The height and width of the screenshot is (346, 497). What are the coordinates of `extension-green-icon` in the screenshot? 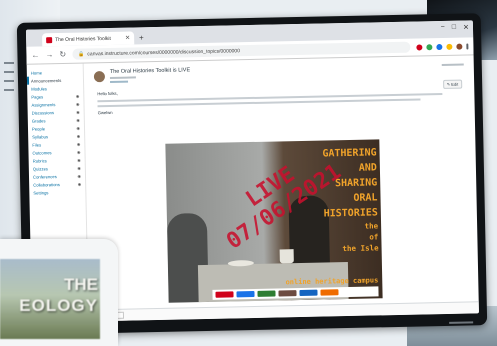 It's located at (429, 46).